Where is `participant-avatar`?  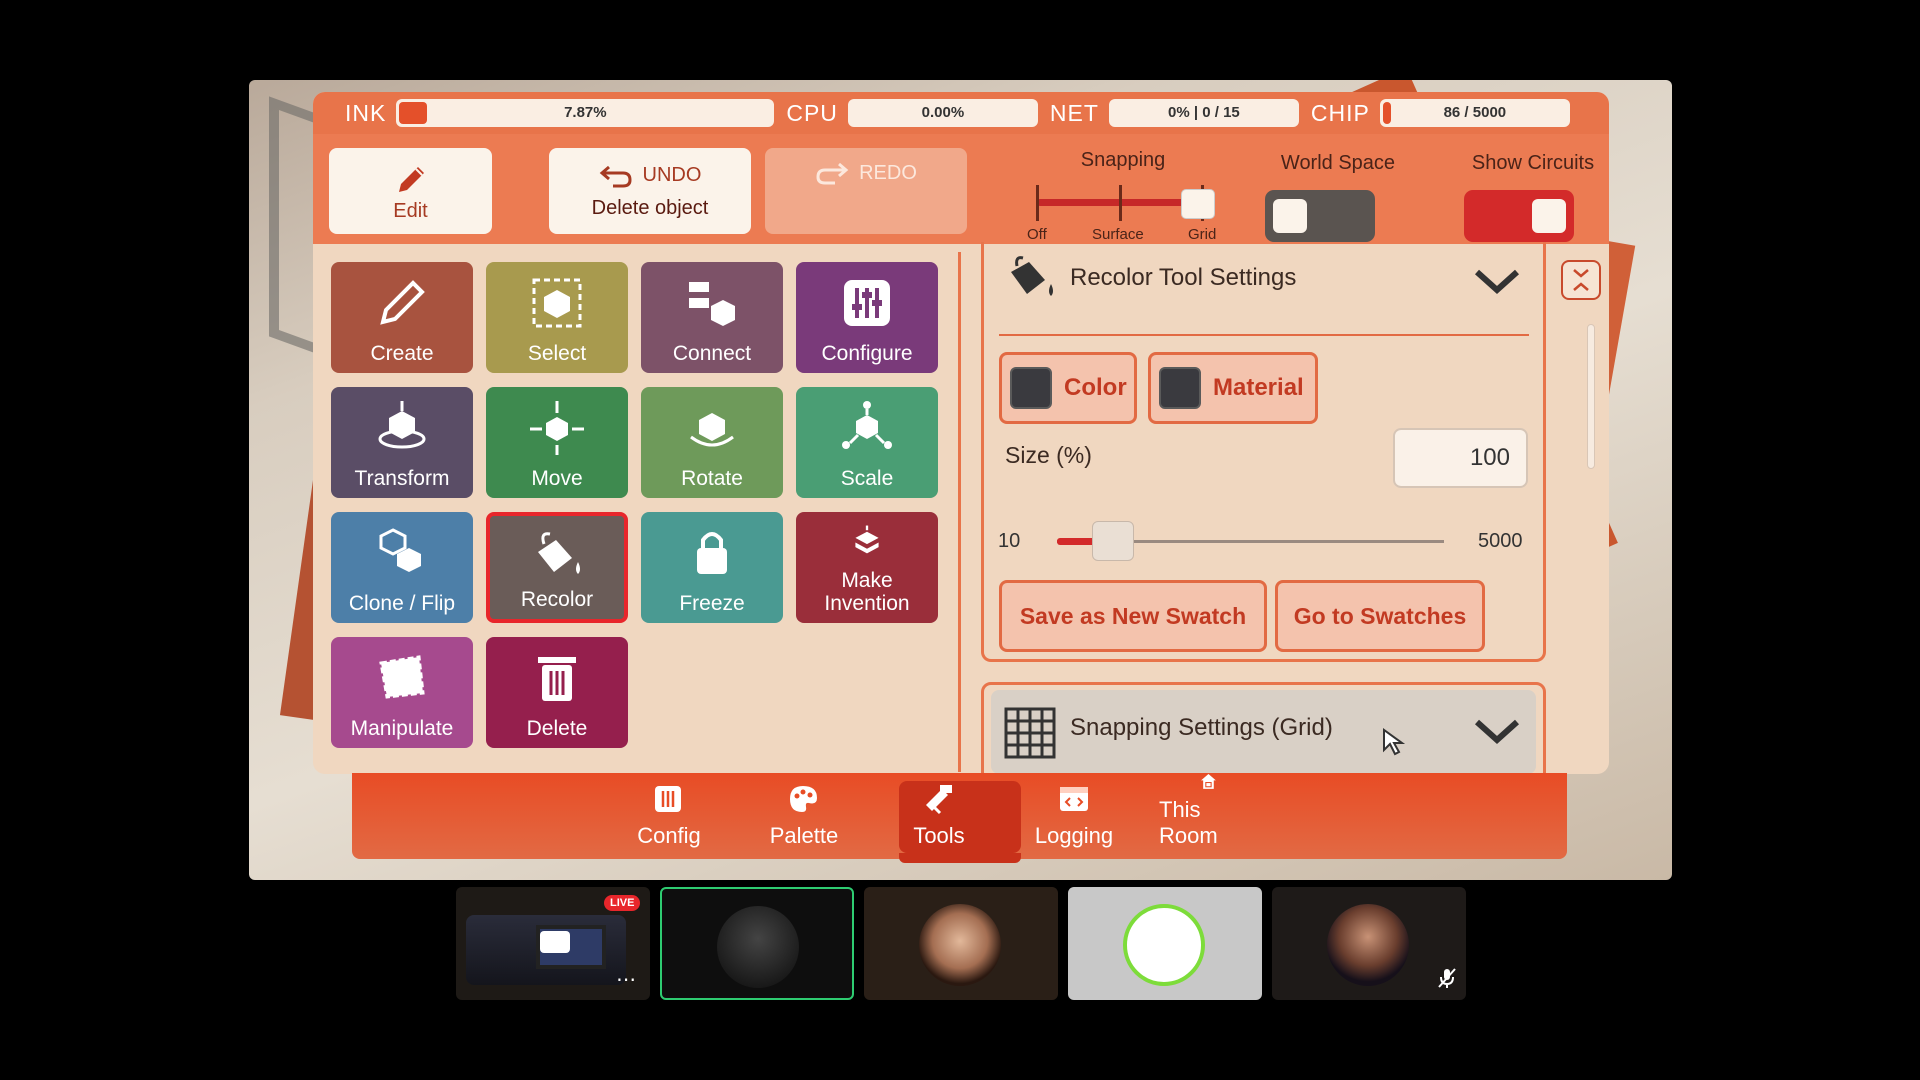
participant-avatar is located at coordinates (758, 947).